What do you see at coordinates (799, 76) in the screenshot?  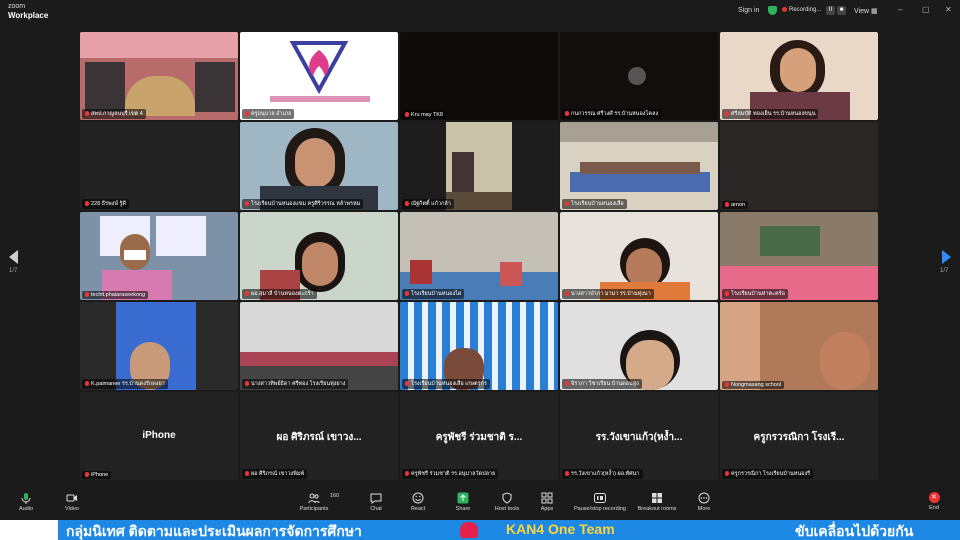 I see `participant-tile: ศรีสมบัติ ทองเย็น รร.บ้านหนองขนุน` at bounding box center [799, 76].